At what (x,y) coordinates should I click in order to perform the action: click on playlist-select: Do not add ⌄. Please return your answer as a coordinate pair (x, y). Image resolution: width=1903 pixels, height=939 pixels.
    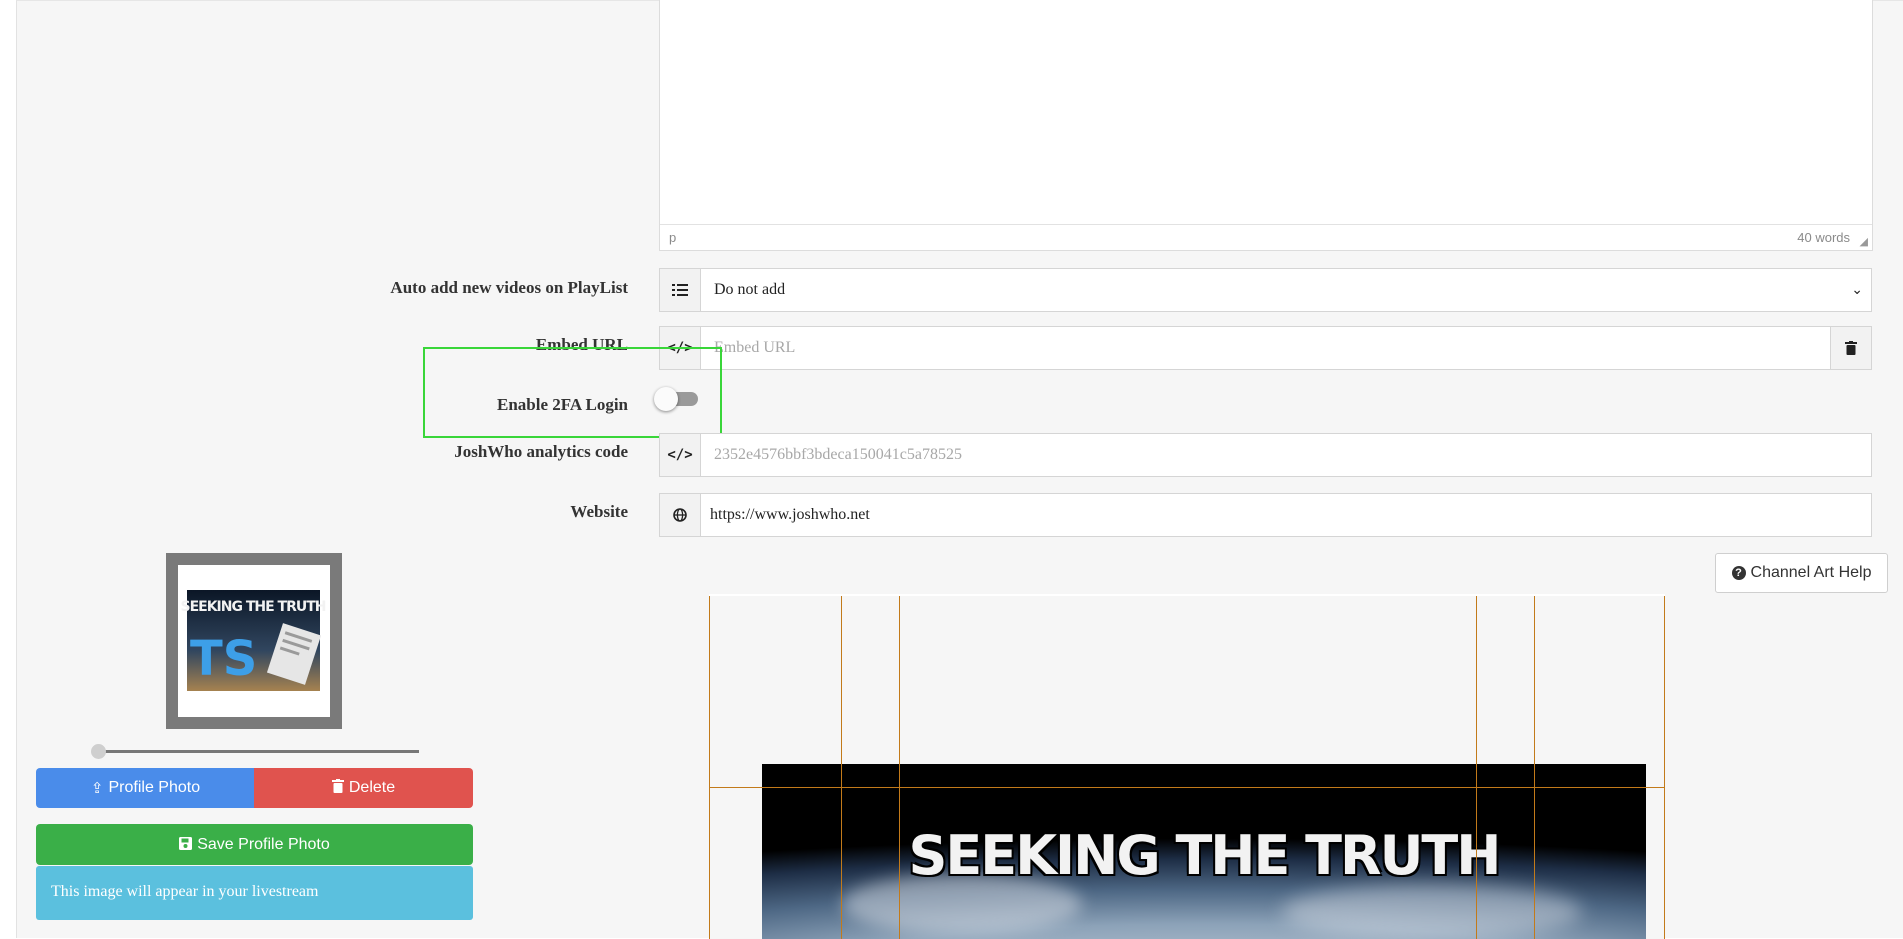
    Looking at the image, I should click on (1265, 290).